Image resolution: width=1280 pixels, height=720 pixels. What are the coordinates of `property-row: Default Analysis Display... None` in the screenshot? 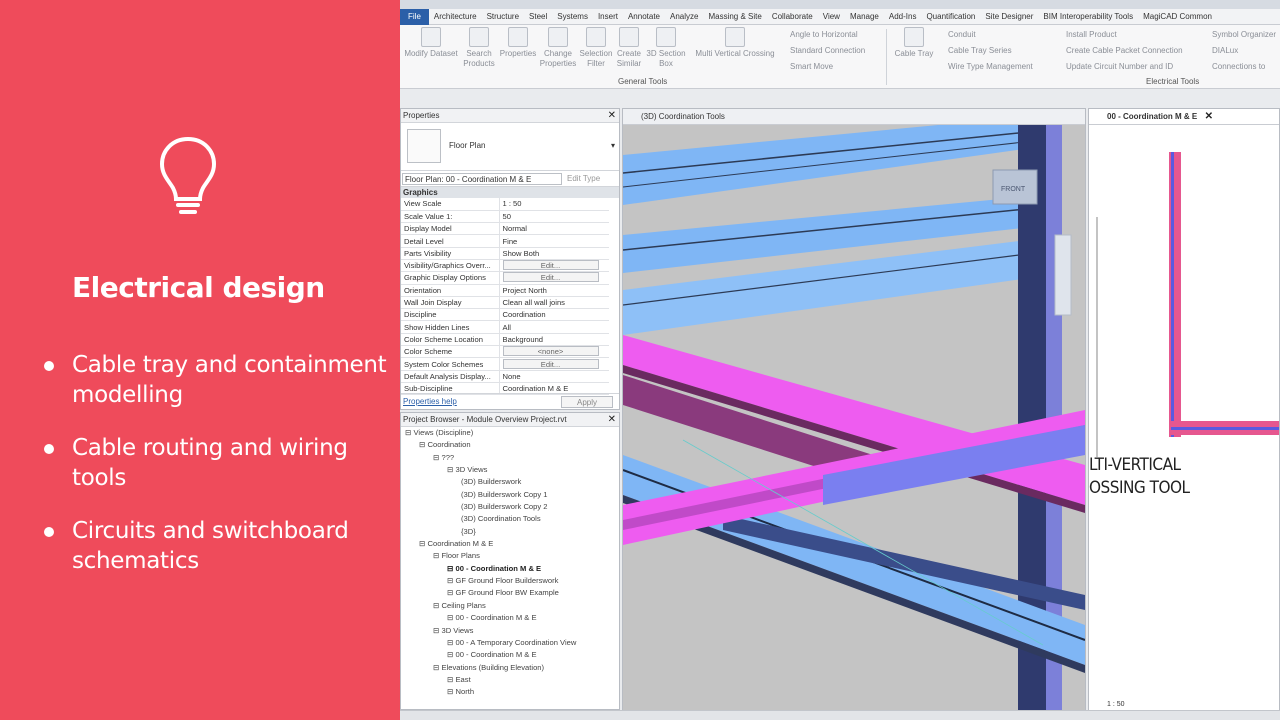 It's located at (505, 376).